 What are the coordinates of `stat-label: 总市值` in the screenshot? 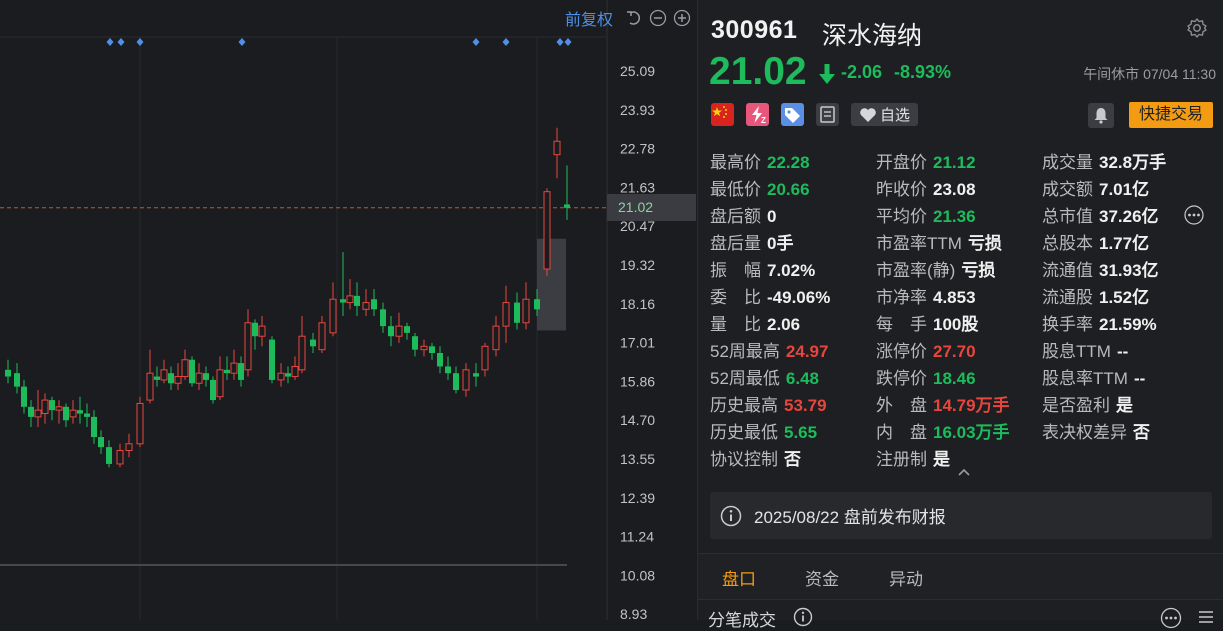 It's located at (1067, 216).